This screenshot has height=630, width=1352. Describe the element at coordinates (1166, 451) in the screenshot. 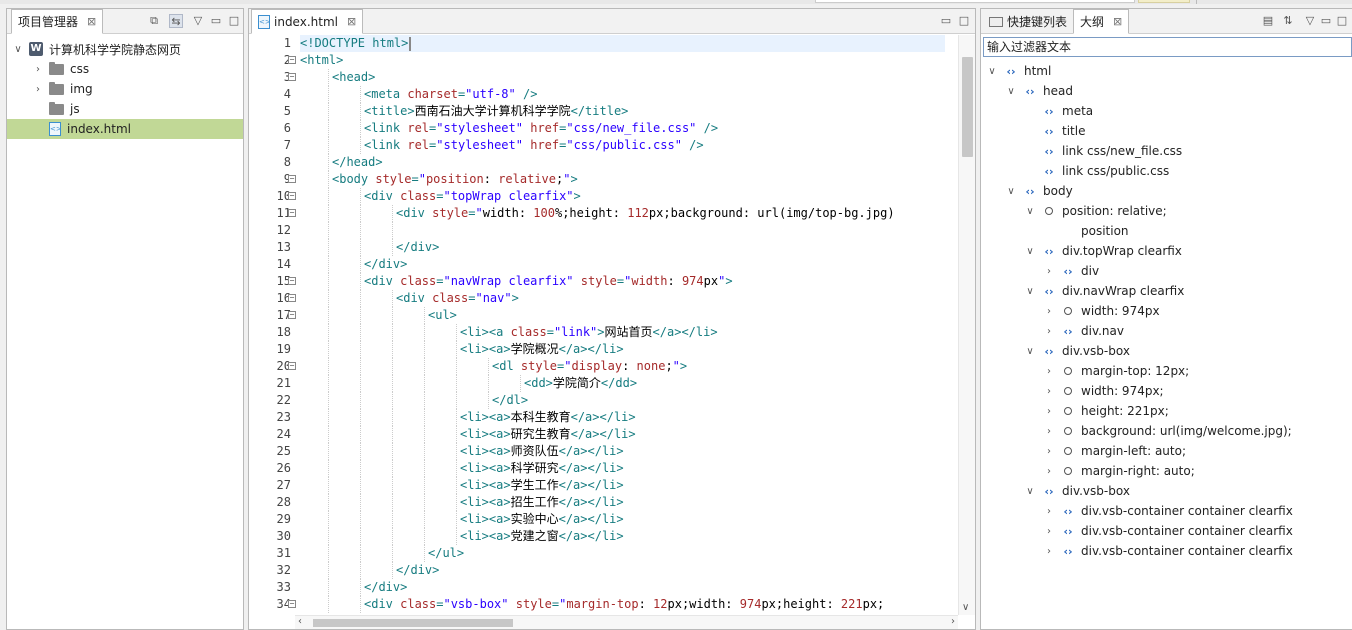

I see `outline-item: › margin-left: auto;` at that location.